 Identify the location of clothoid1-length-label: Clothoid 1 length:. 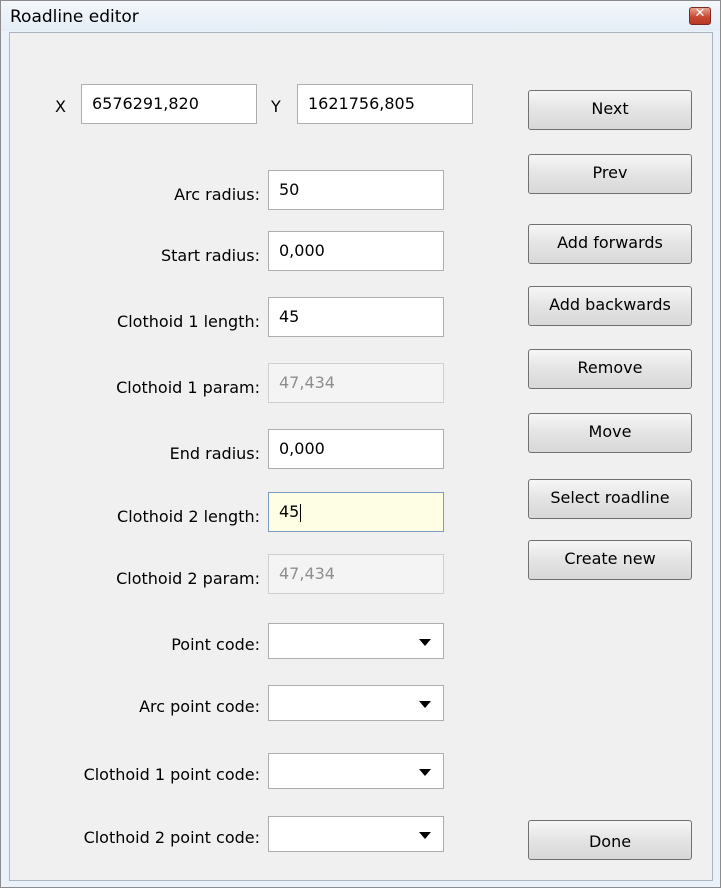
(188, 321).